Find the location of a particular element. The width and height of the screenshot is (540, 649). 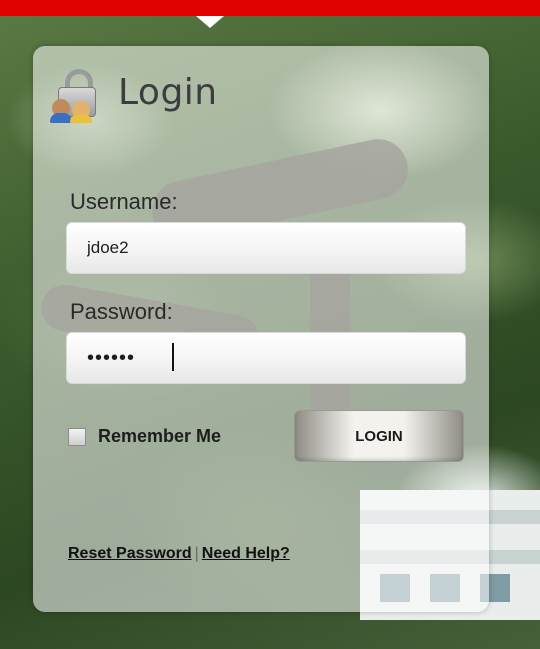

login-header: Login is located at coordinates (134, 92).